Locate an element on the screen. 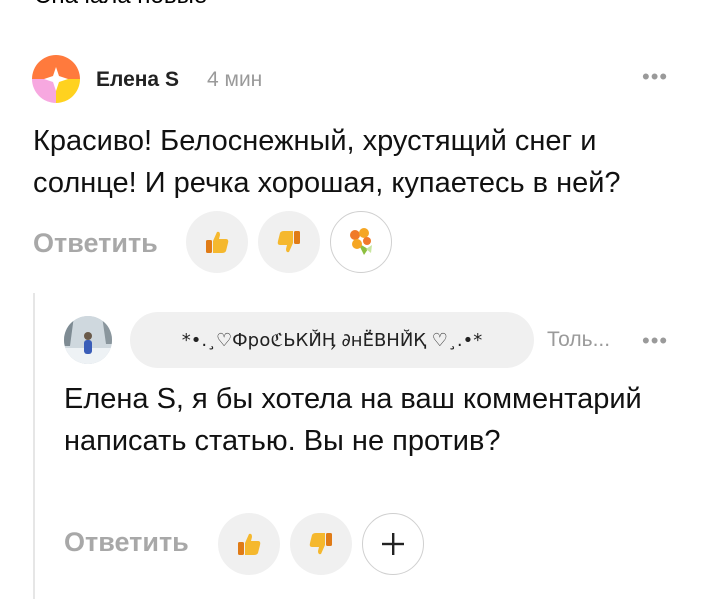 The width and height of the screenshot is (720, 599). flower-bouquet-icon is located at coordinates (361, 241).